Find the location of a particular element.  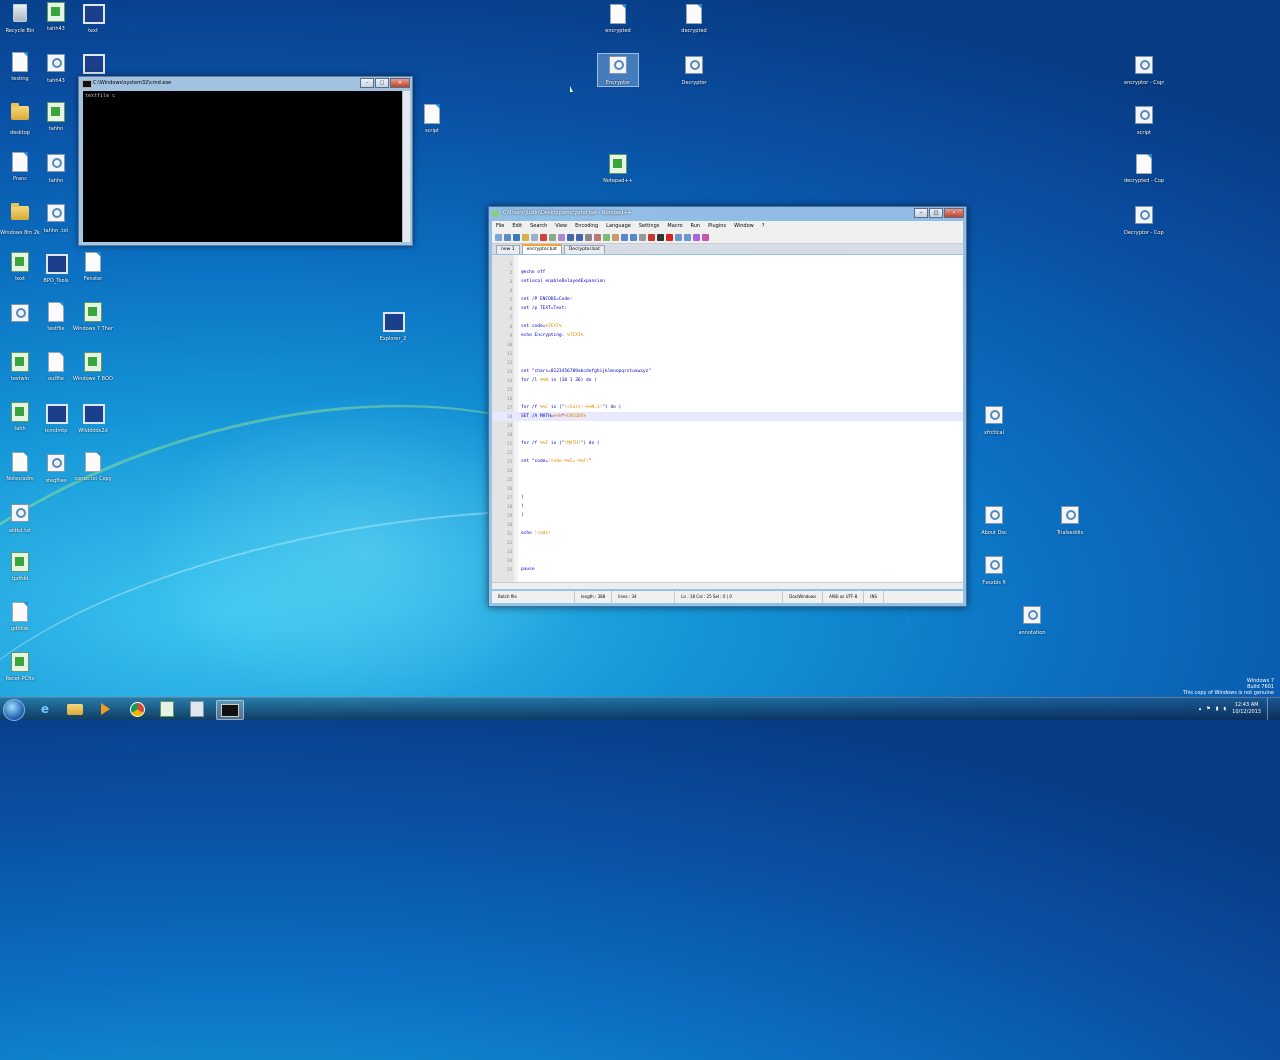

file-tab: encryptor.bat is located at coordinates (541, 249).